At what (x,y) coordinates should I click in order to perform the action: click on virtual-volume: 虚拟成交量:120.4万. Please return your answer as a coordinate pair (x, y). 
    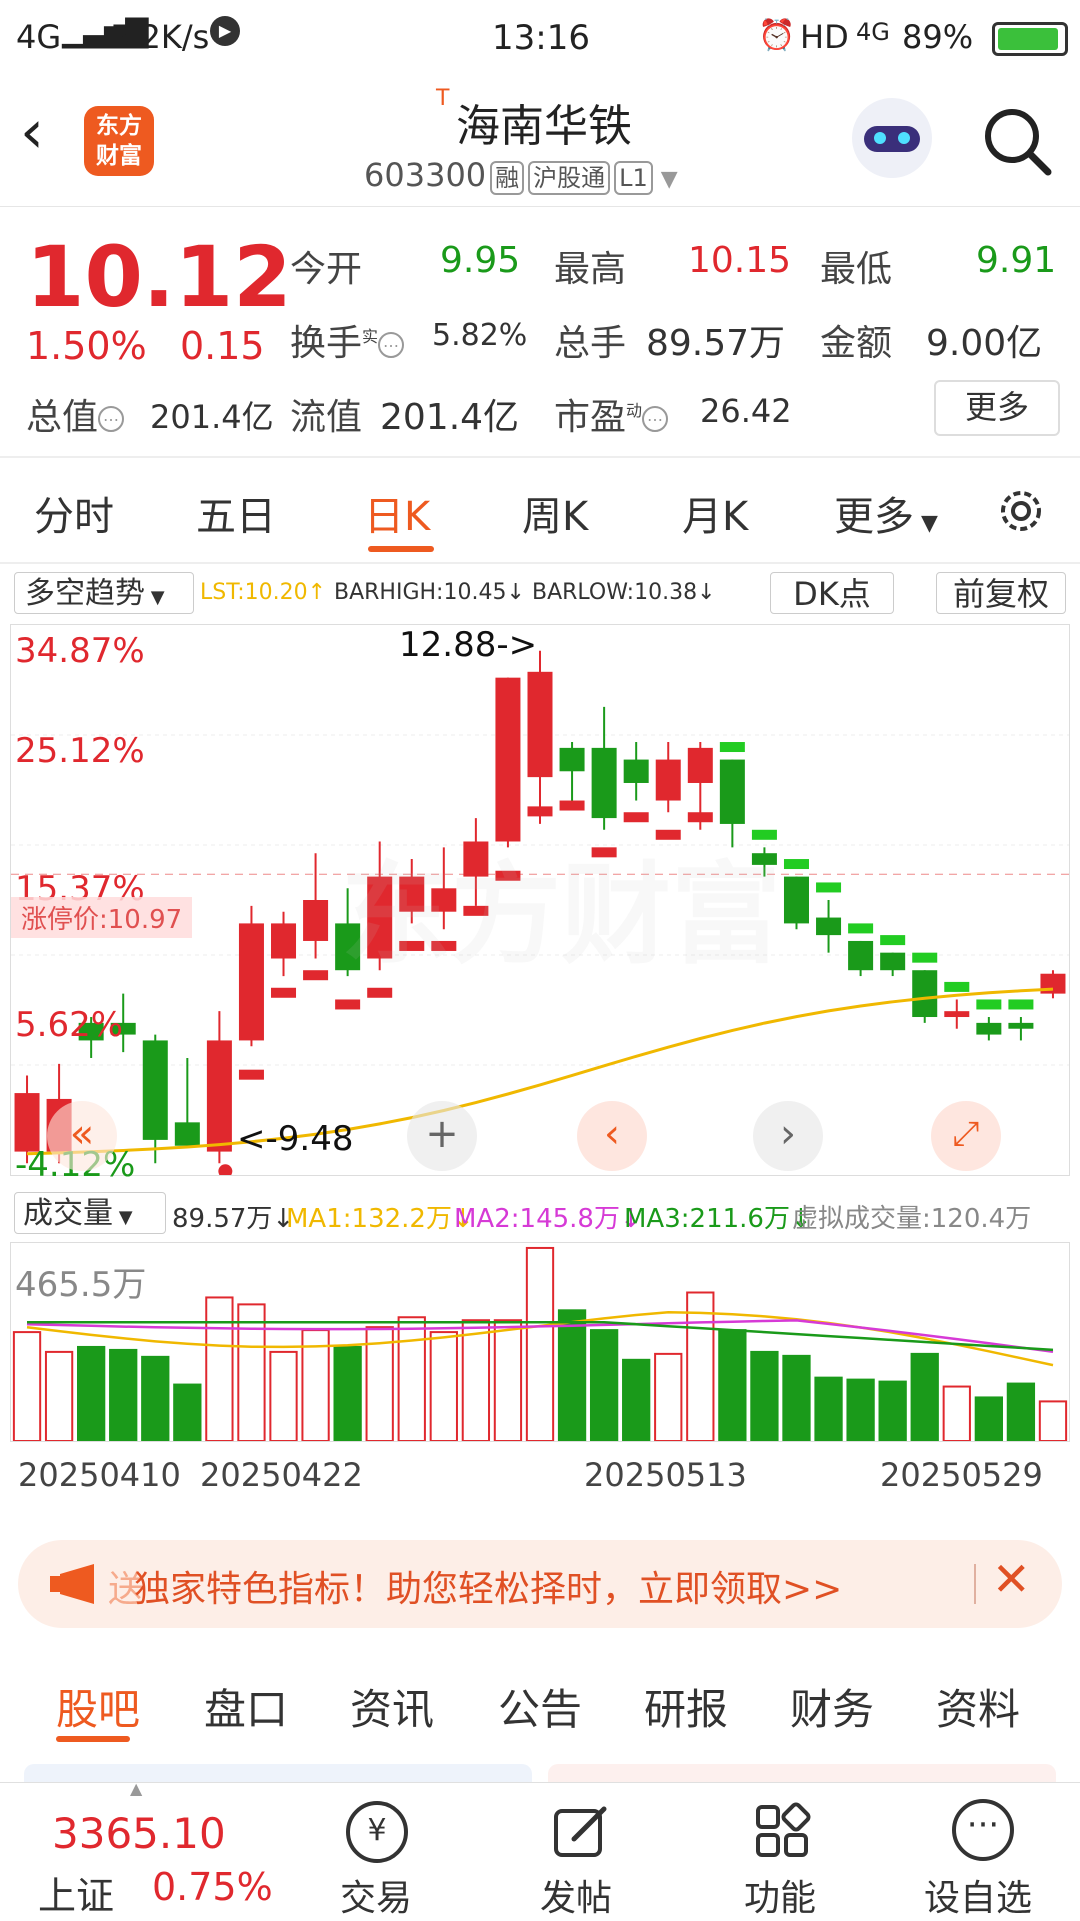
    Looking at the image, I should click on (912, 1219).